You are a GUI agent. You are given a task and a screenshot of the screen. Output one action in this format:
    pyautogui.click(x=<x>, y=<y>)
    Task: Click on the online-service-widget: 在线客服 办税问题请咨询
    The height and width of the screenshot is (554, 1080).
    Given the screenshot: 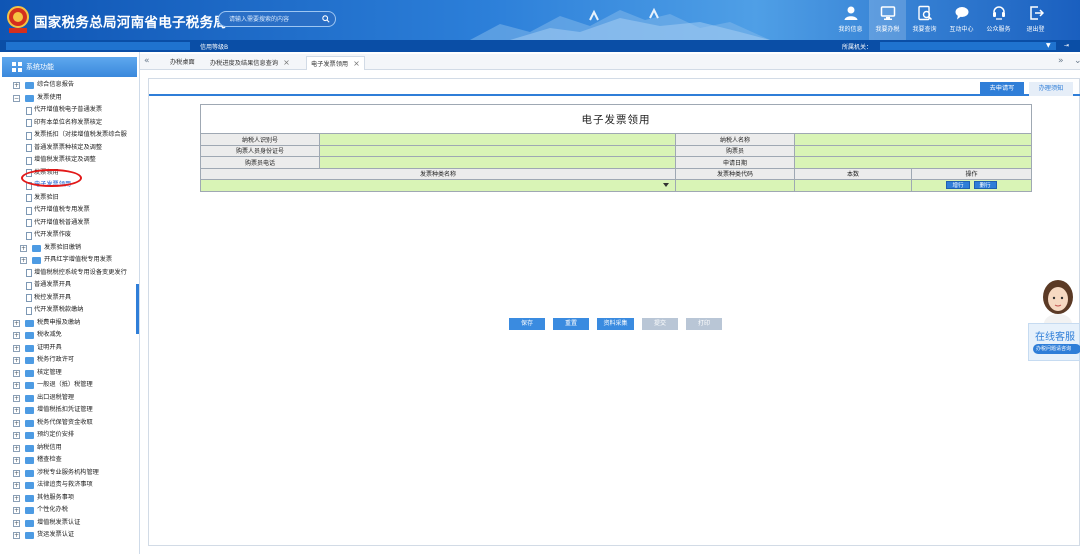 What is the action you would take?
    pyautogui.click(x=1054, y=319)
    